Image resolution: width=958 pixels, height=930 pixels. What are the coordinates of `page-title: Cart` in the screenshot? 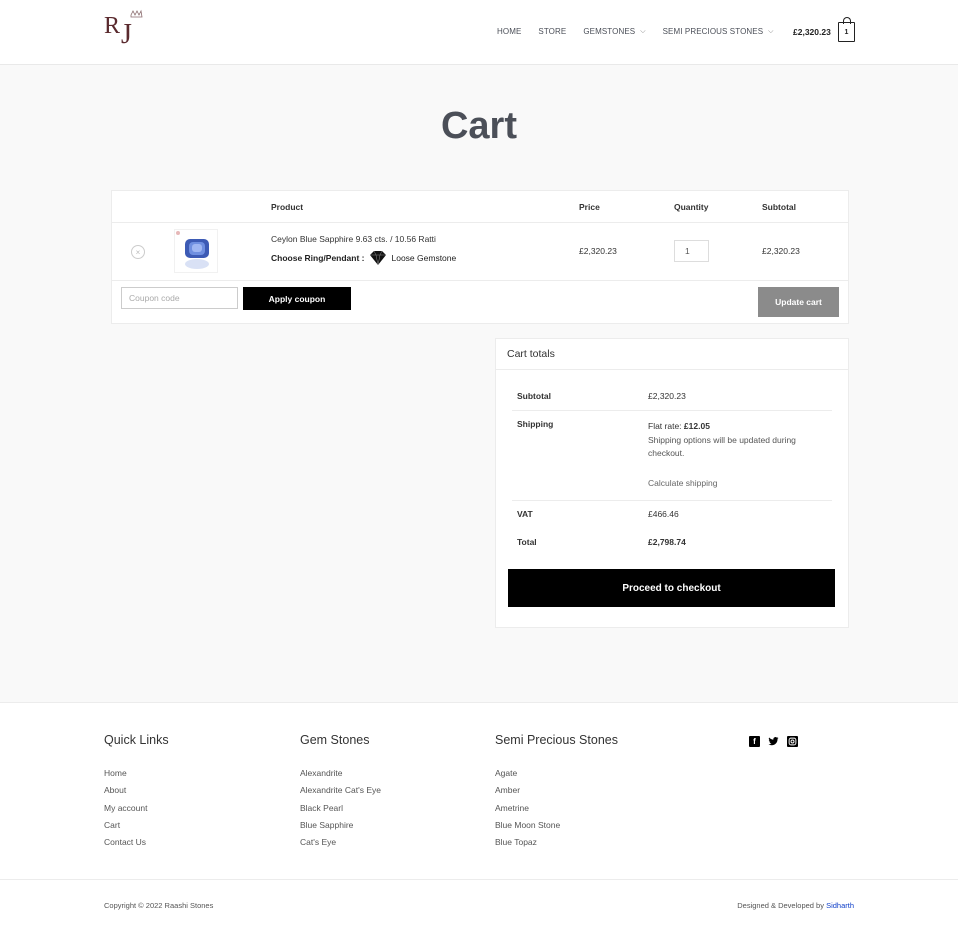 It's located at (479, 126).